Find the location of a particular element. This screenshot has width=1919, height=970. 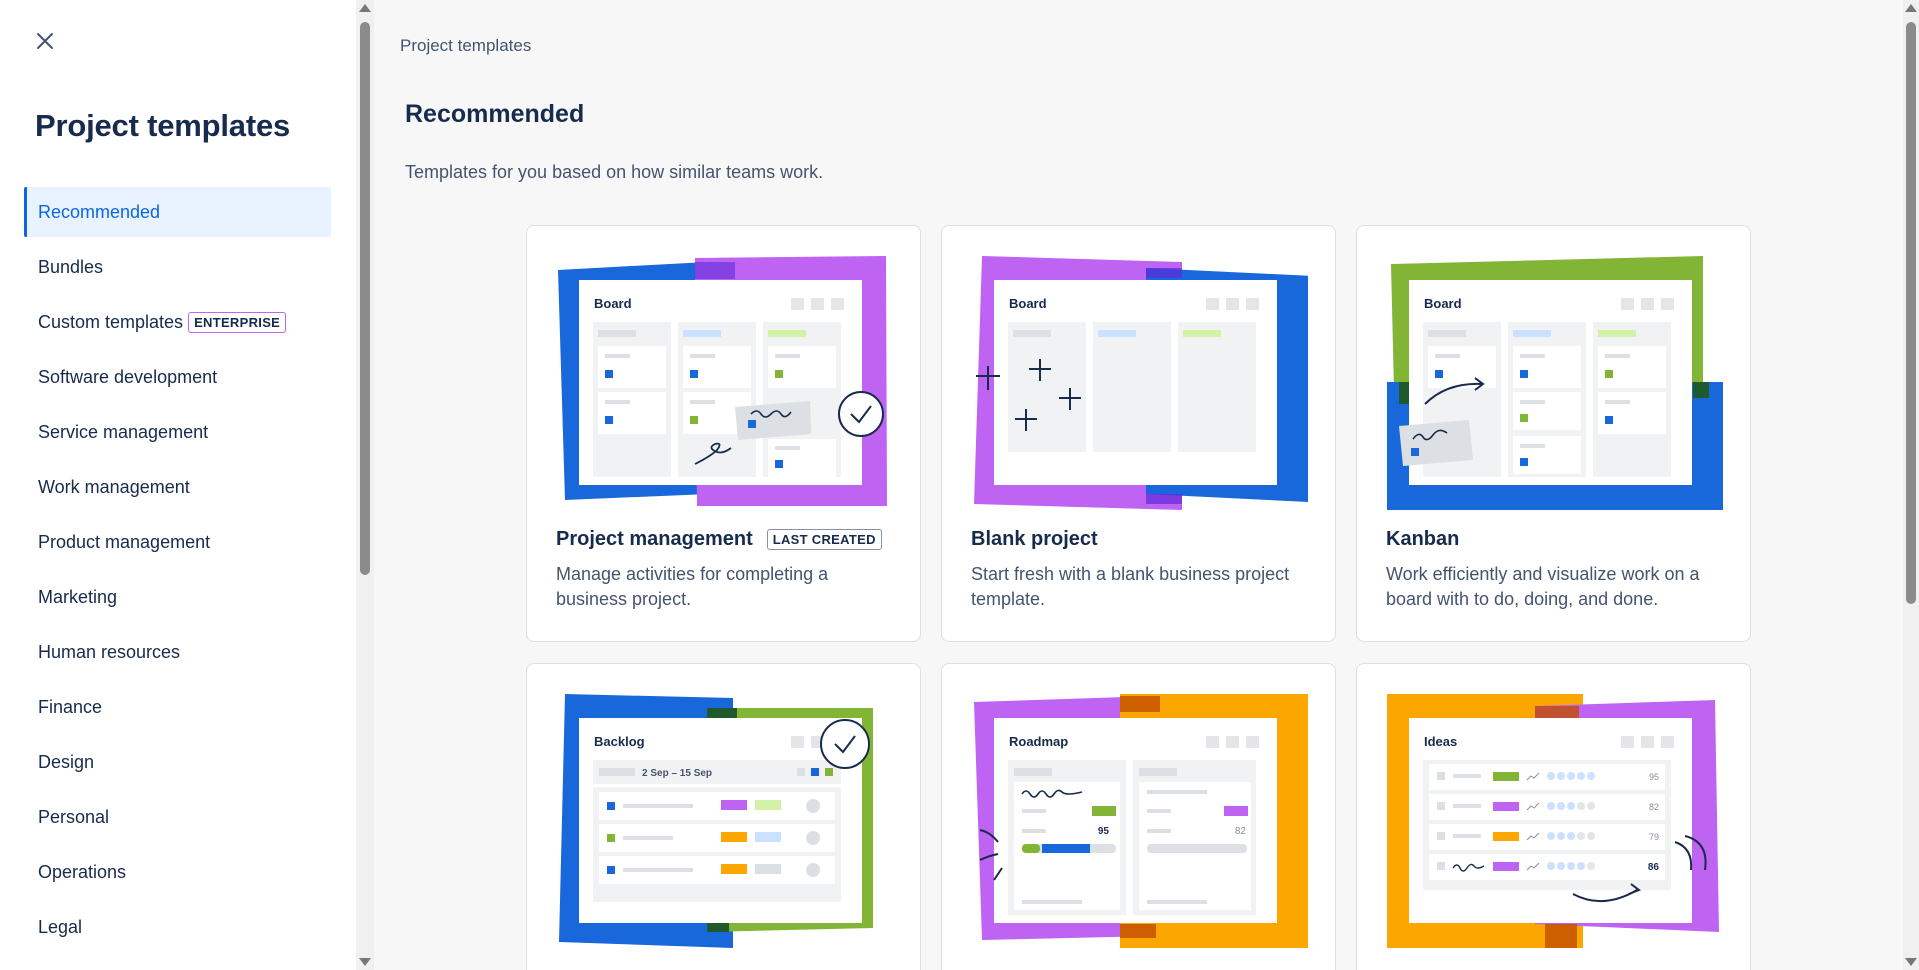

sidebar-item-label: Legal is located at coordinates (60, 926).